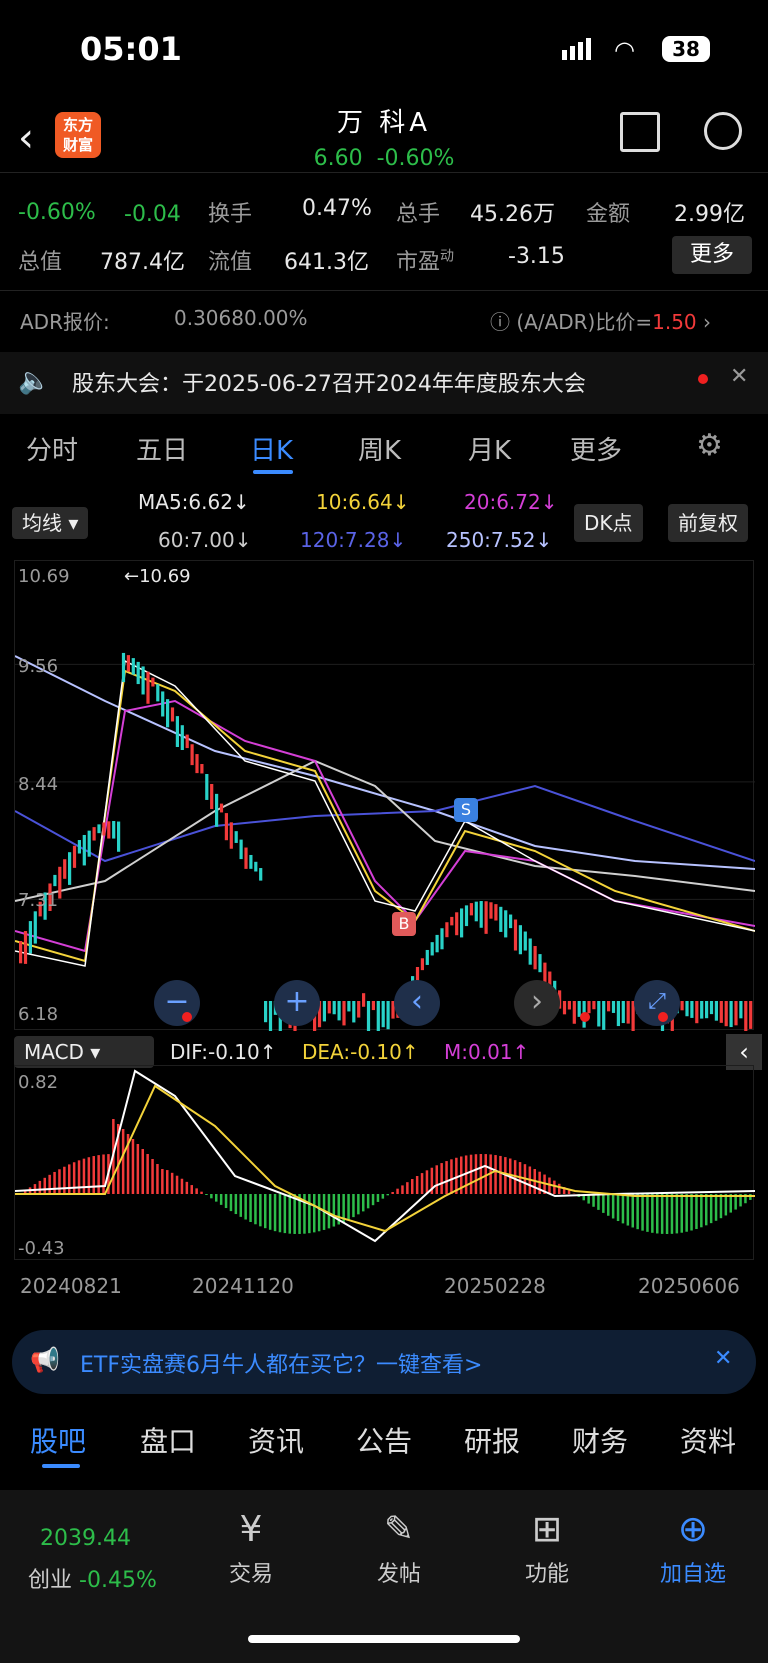  What do you see at coordinates (600, 320) in the screenshot?
I see `adr-ratio-label: ⓘ (A/ADR)比价=1.50 ›` at bounding box center [600, 320].